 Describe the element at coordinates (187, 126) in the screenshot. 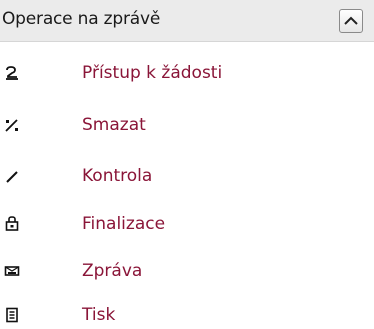

I see `menu-item-delete: Smazat` at that location.